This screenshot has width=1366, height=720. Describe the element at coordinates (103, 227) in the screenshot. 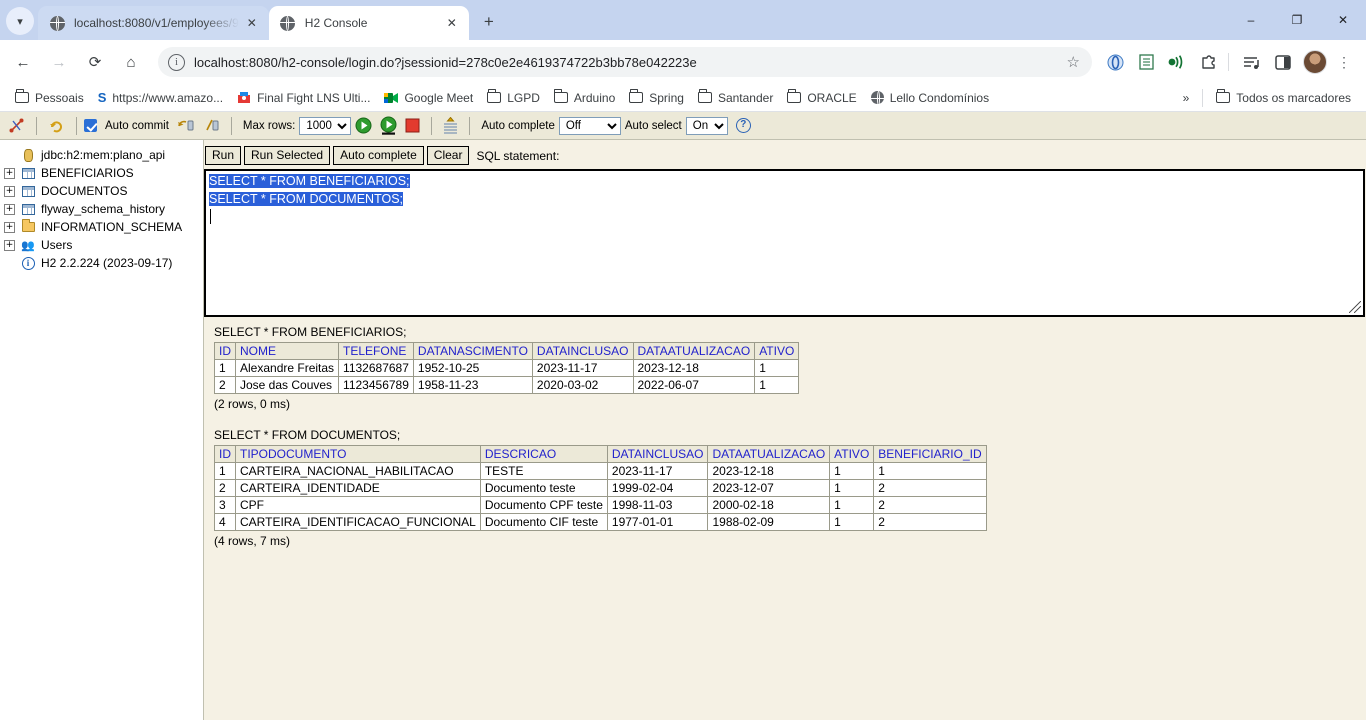

I see `tree-item-information-schema: + INFORMATION_SCHEMA` at that location.